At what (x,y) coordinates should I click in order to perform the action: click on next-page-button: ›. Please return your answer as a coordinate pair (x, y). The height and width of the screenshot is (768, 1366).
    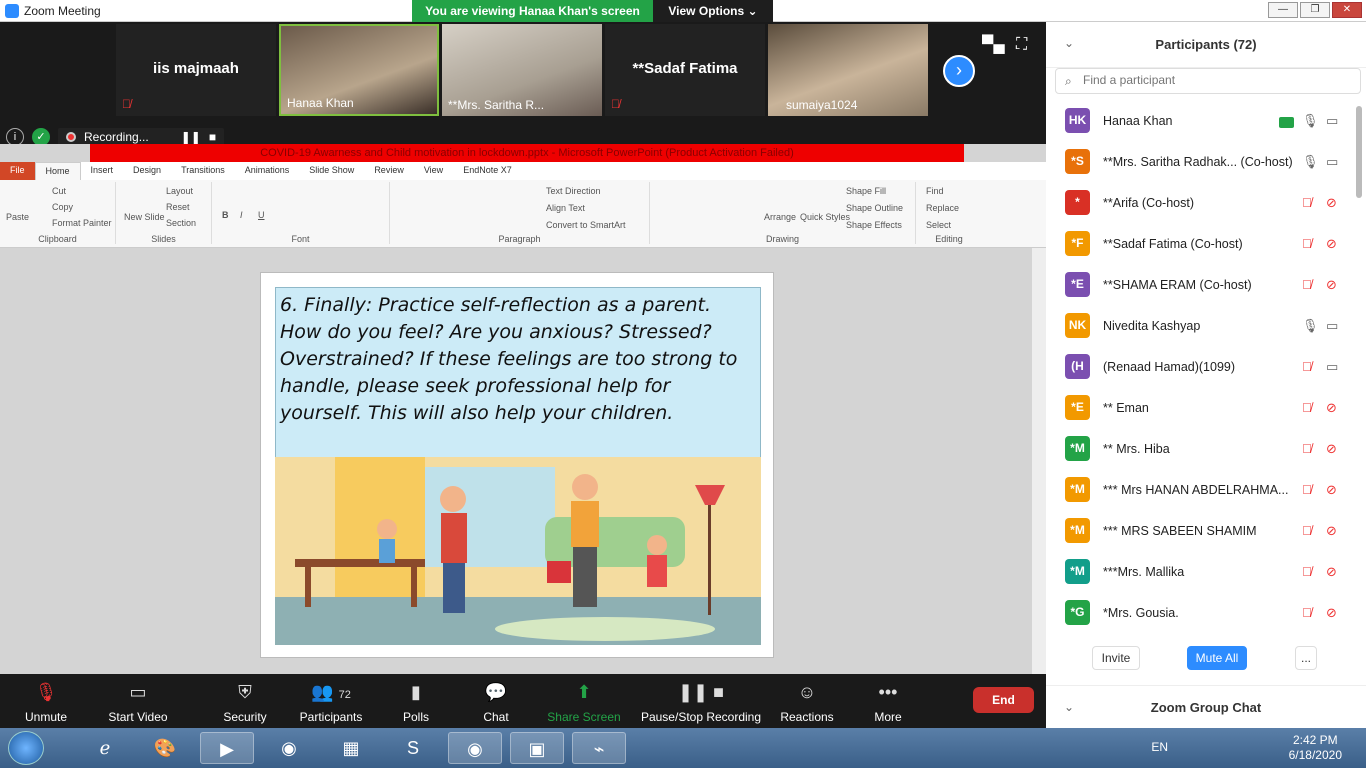
    Looking at the image, I should click on (959, 71).